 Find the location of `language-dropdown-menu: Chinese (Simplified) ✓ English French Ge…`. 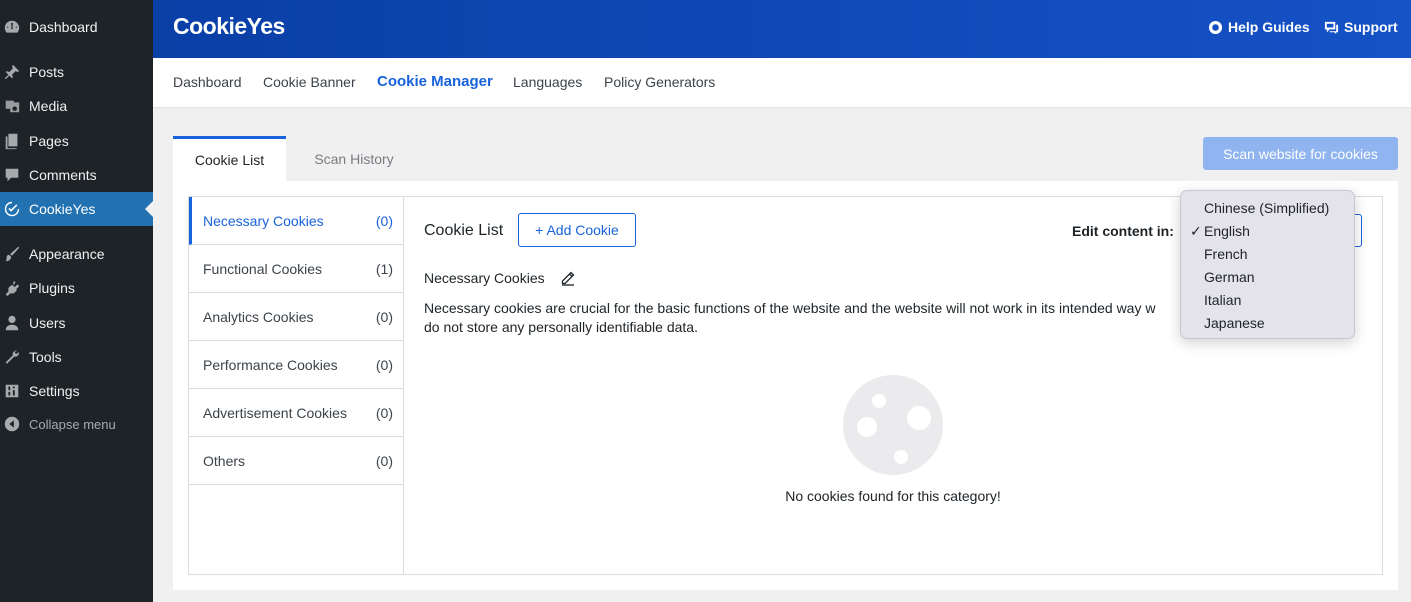

language-dropdown-menu: Chinese (Simplified) ✓ English French Ge… is located at coordinates (1267, 264).